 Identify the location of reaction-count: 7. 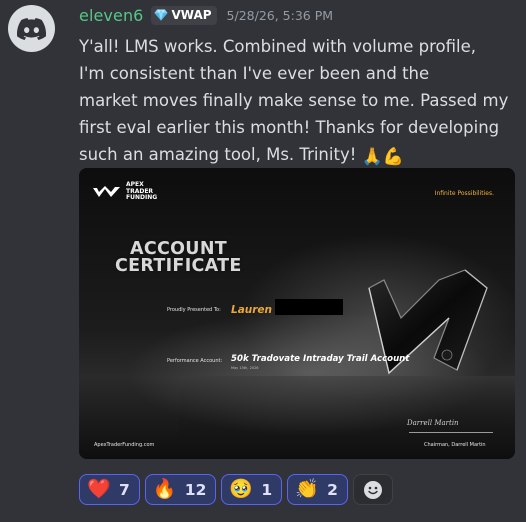
(124, 489).